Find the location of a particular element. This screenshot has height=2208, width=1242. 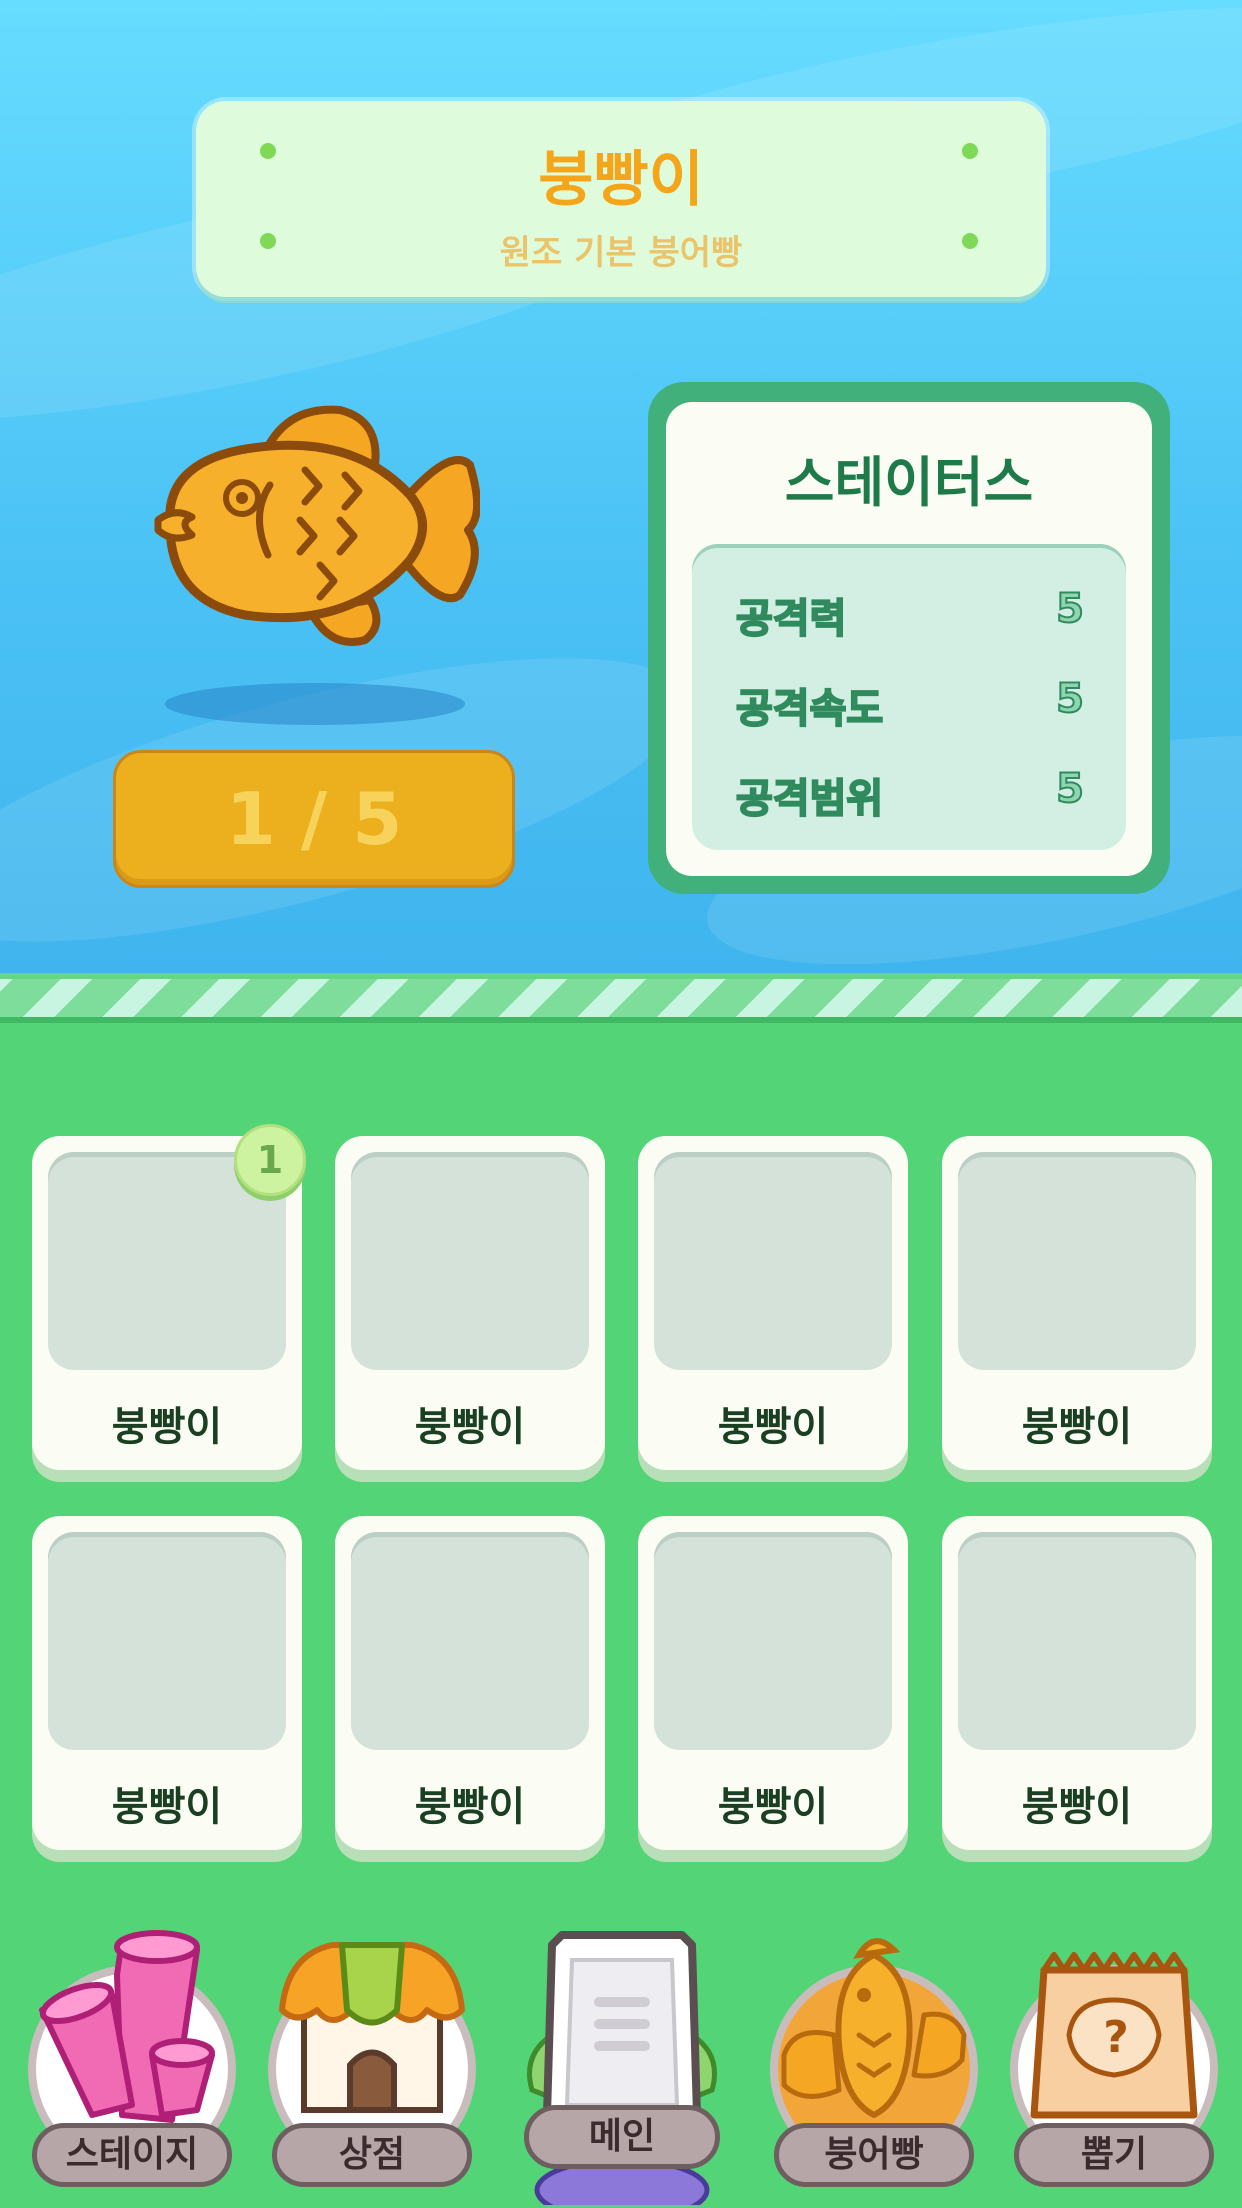

nav-item-shop: 상점 is located at coordinates (372, 2061).